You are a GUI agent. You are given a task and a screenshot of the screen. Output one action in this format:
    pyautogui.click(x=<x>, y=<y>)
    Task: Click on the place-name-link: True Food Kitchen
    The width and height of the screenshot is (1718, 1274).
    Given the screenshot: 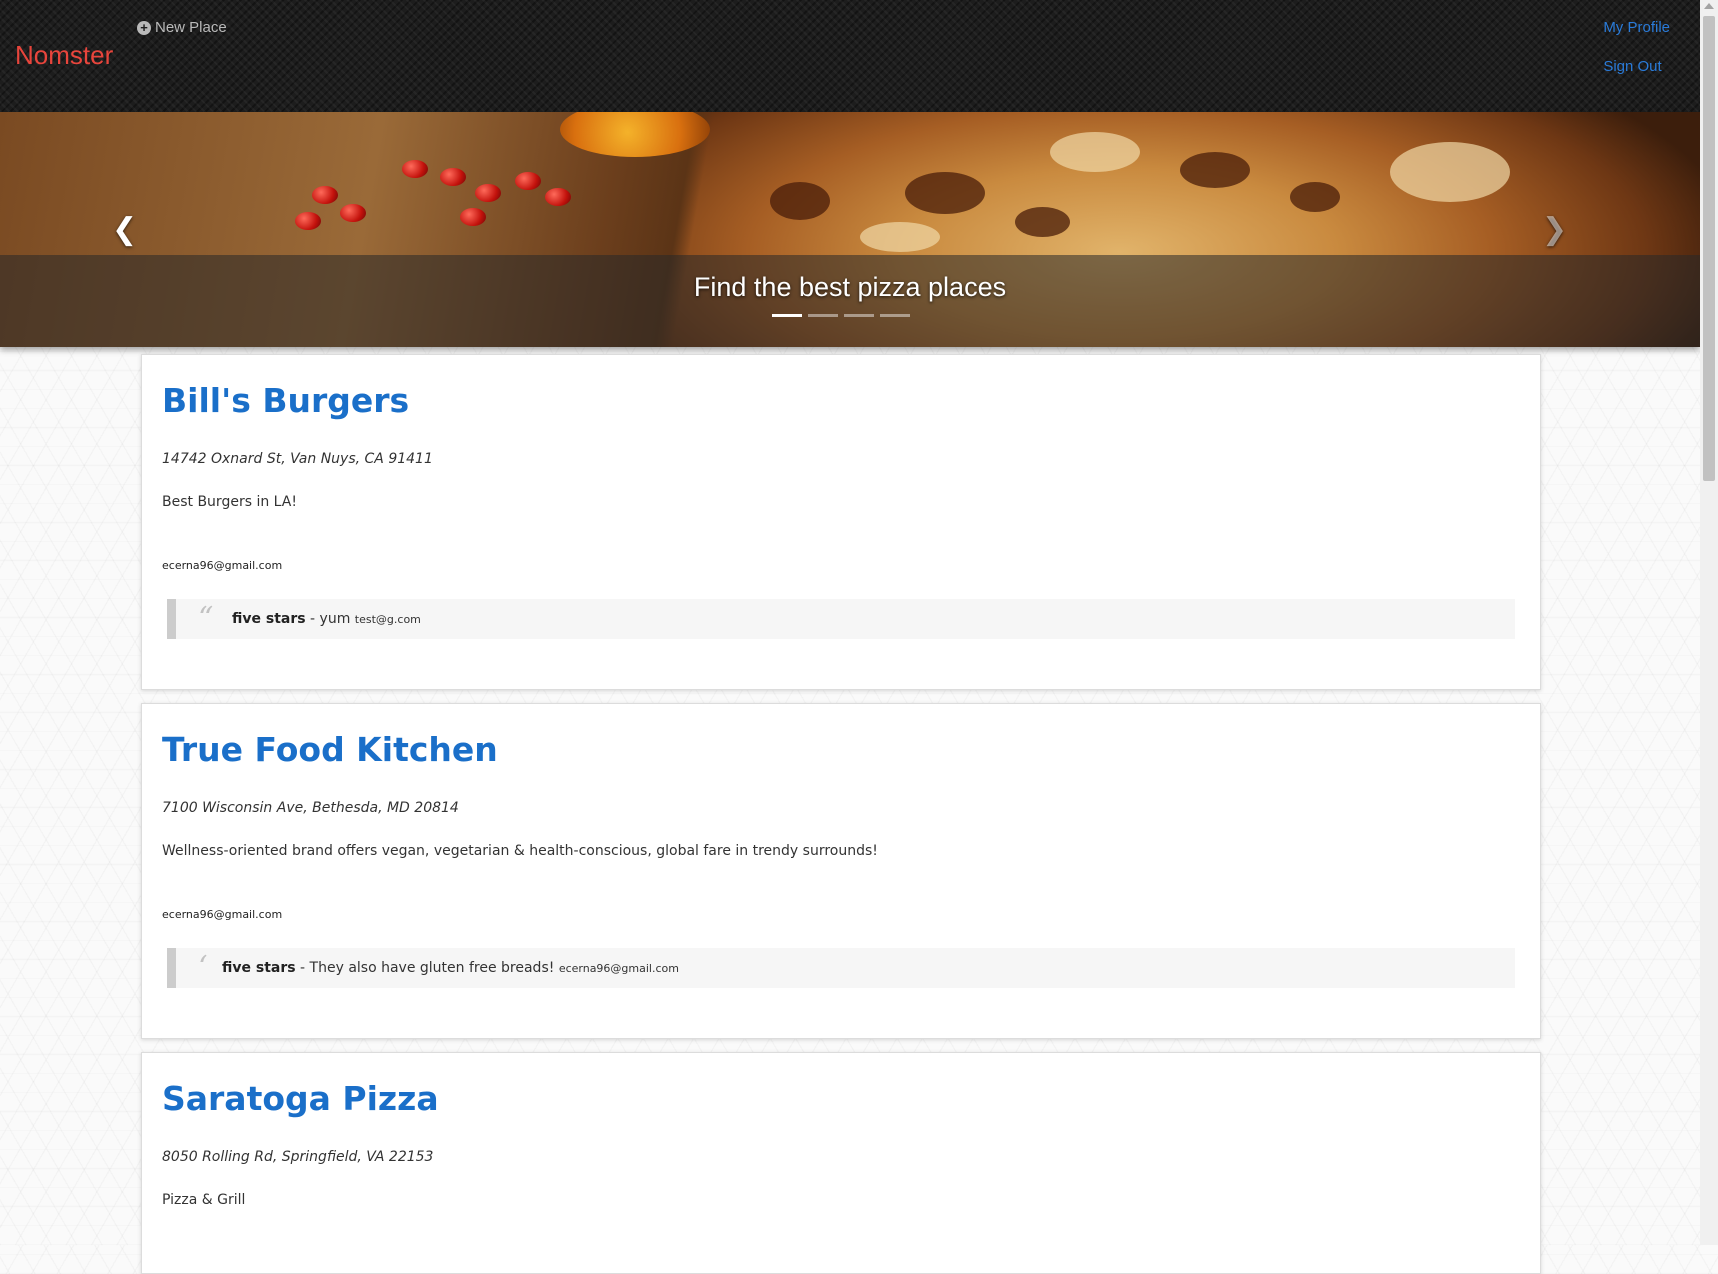 What is the action you would take?
    pyautogui.click(x=841, y=737)
    